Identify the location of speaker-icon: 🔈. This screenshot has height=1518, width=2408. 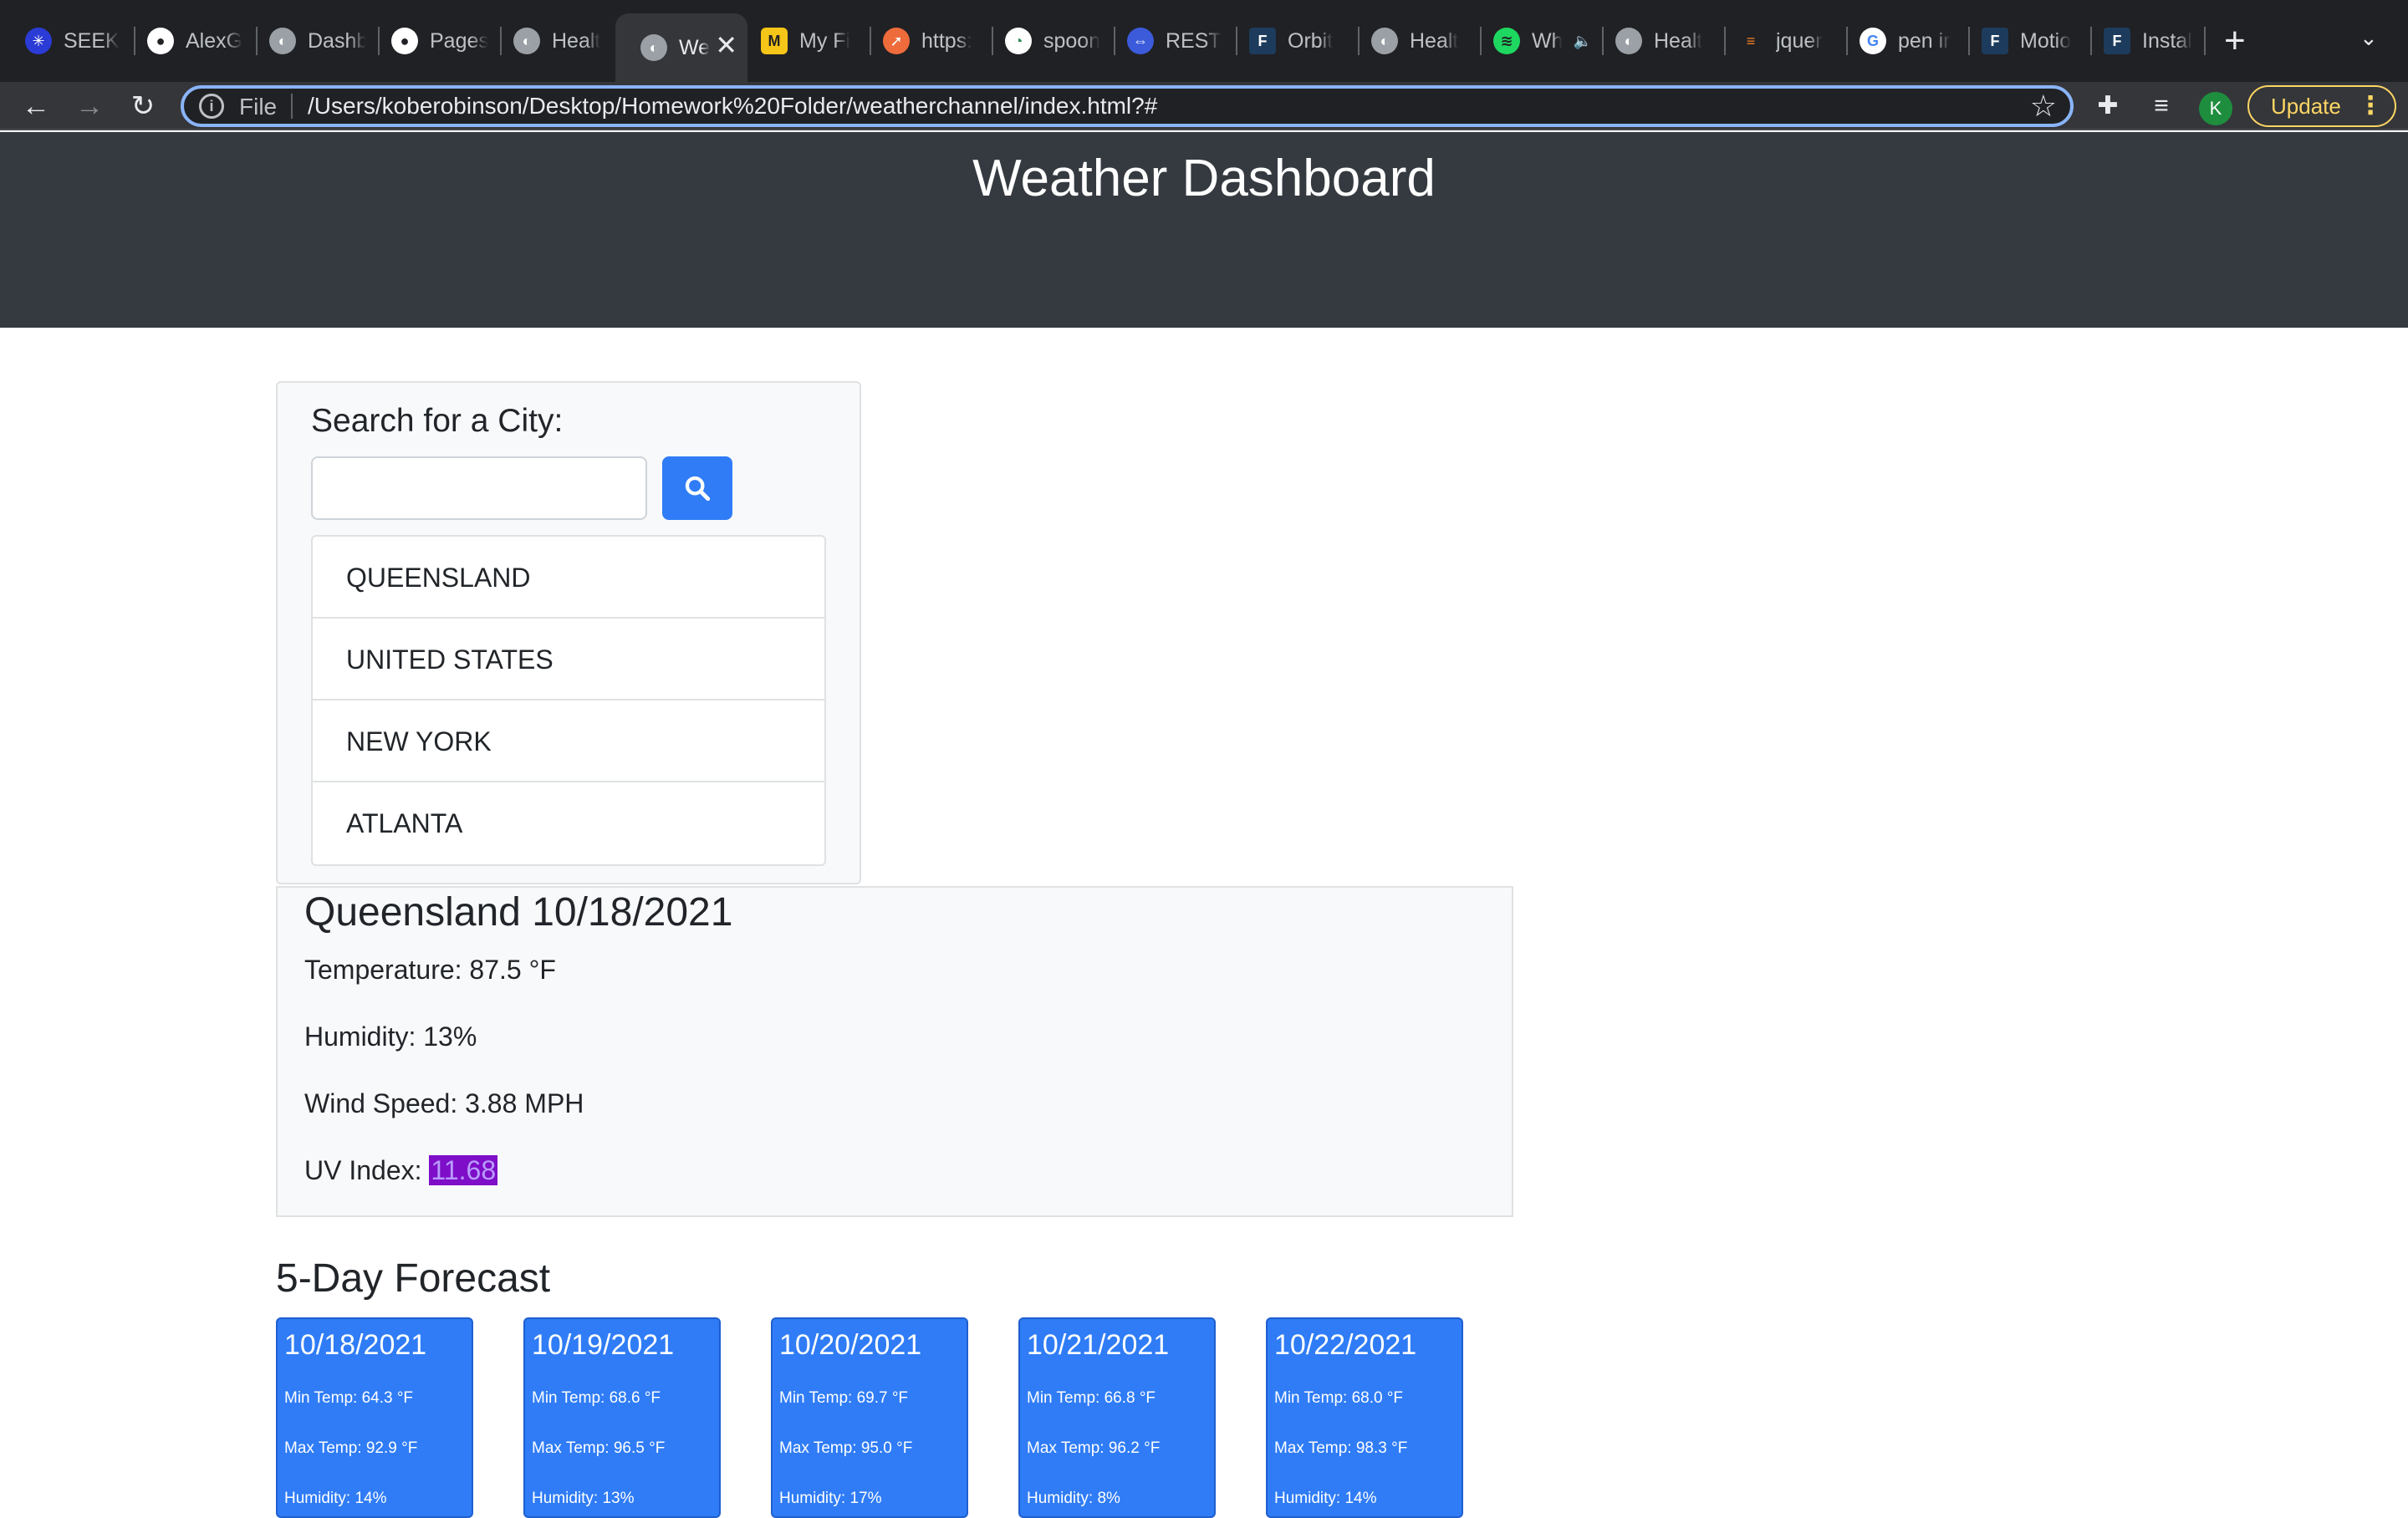
(1583, 41).